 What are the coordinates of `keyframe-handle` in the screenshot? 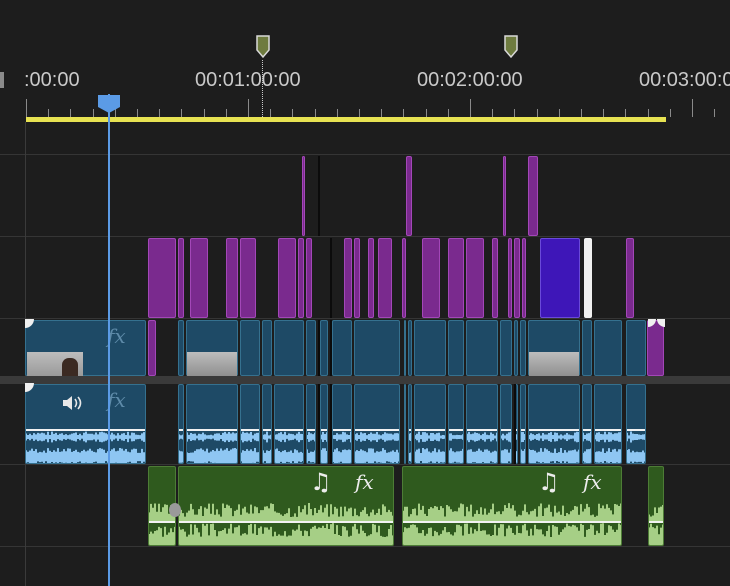 It's located at (175, 510).